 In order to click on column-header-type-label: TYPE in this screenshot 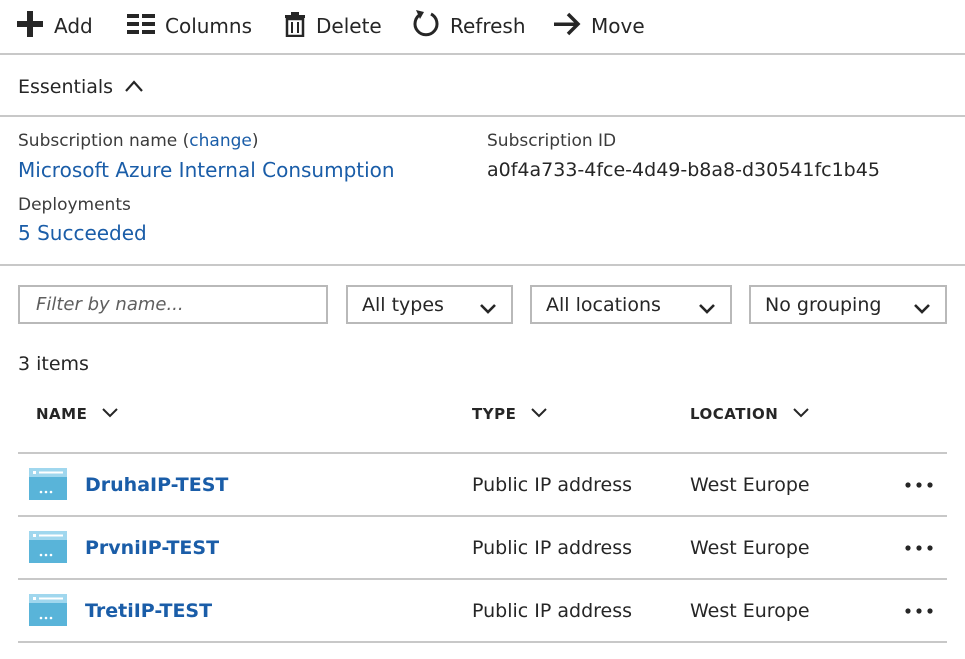, I will do `click(494, 414)`.